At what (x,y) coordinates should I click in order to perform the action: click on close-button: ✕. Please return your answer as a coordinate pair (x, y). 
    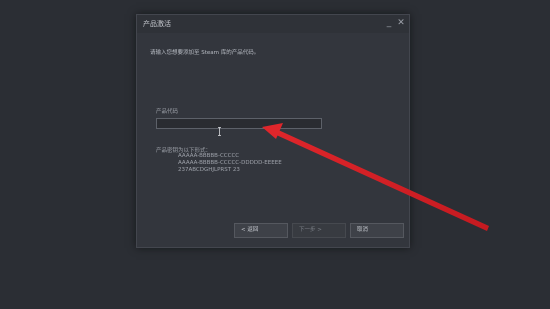
    Looking at the image, I should click on (401, 23).